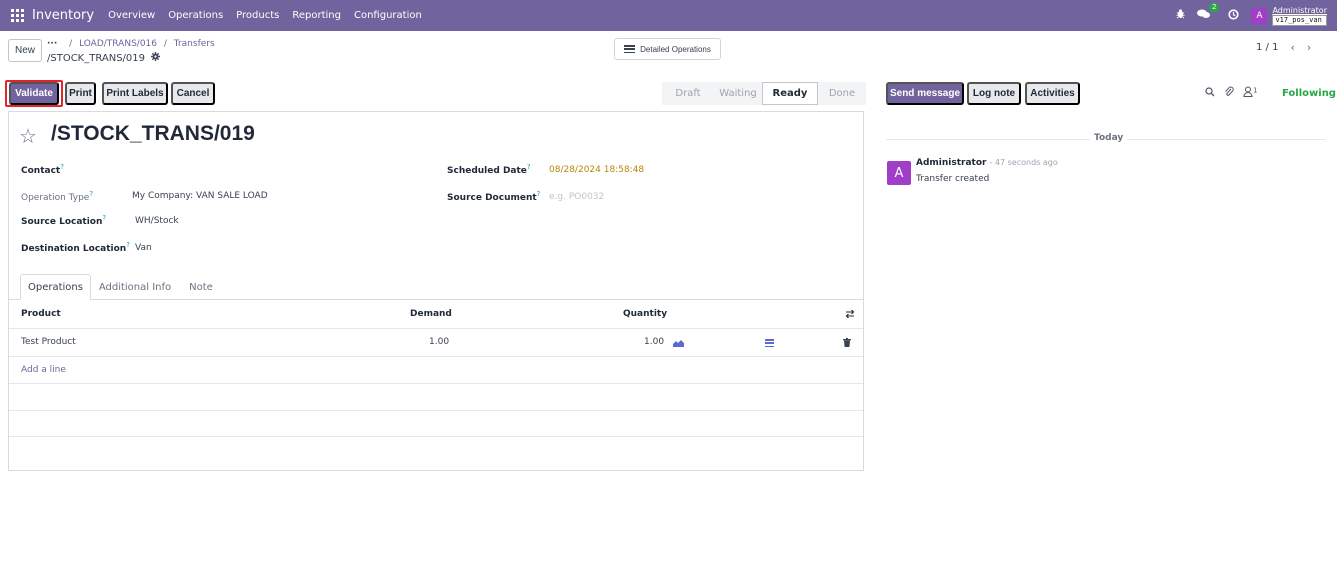 This screenshot has width=1337, height=581. I want to click on tab-operations: Operations, so click(55, 287).